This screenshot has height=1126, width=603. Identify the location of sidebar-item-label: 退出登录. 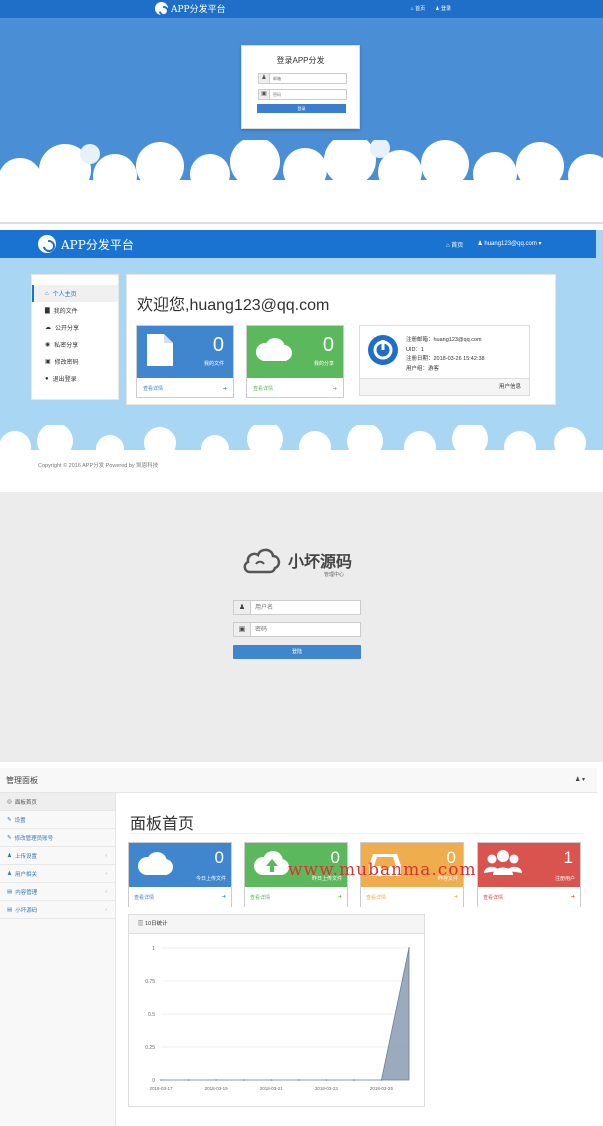
(64, 380).